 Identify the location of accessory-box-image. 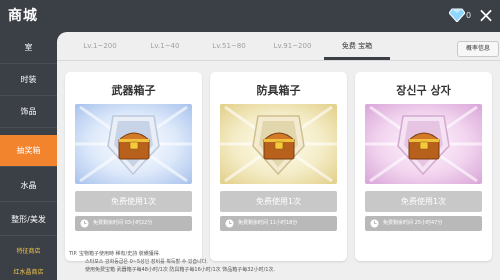
(423, 144).